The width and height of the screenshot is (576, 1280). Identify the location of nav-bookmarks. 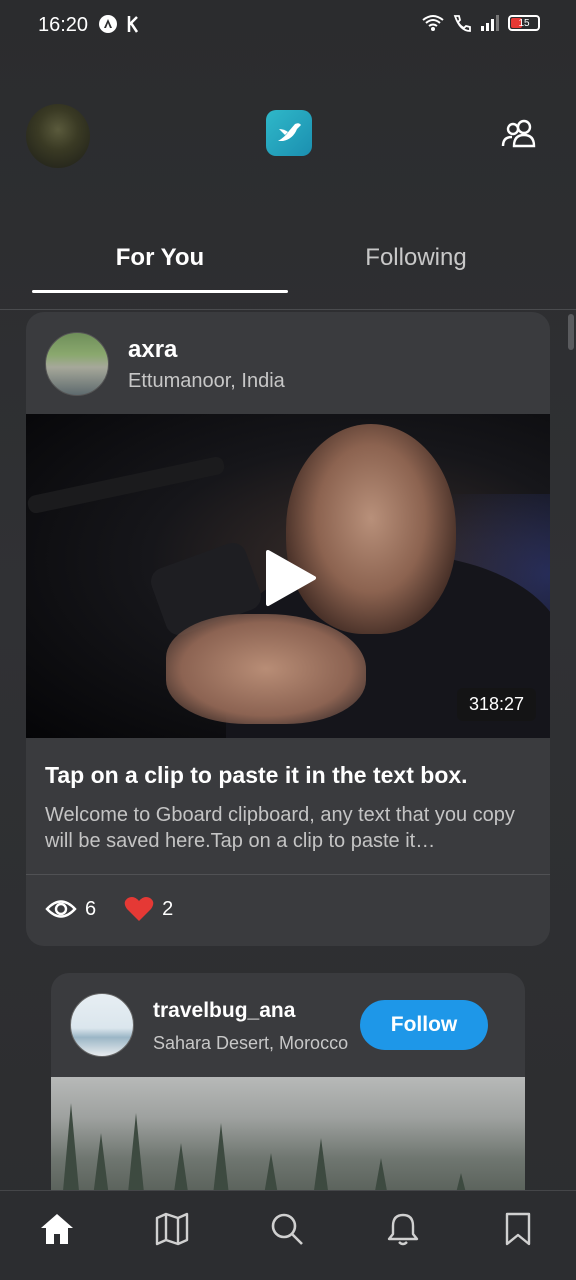
(518, 1229).